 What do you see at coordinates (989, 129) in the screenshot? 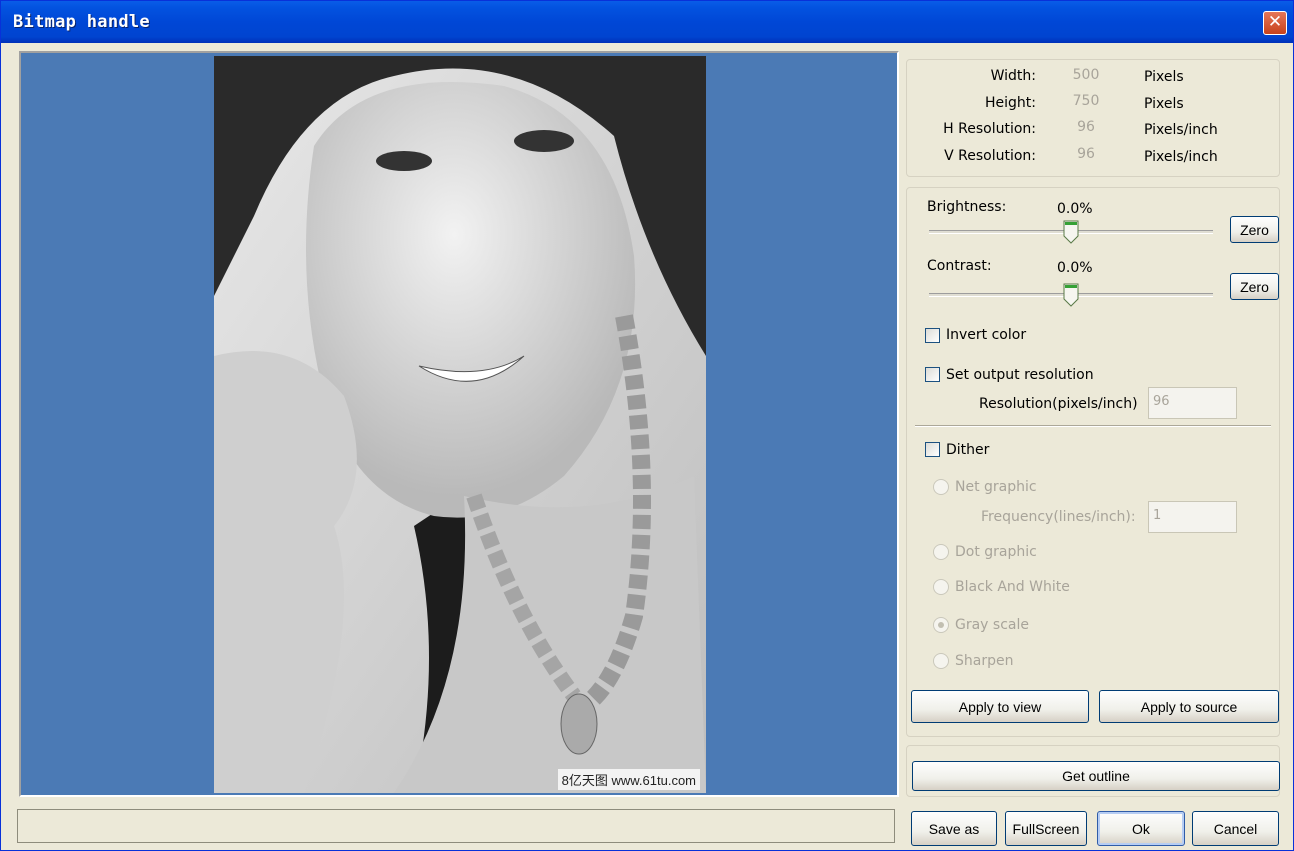
I see `h-resolution-label: H Resolution:` at bounding box center [989, 129].